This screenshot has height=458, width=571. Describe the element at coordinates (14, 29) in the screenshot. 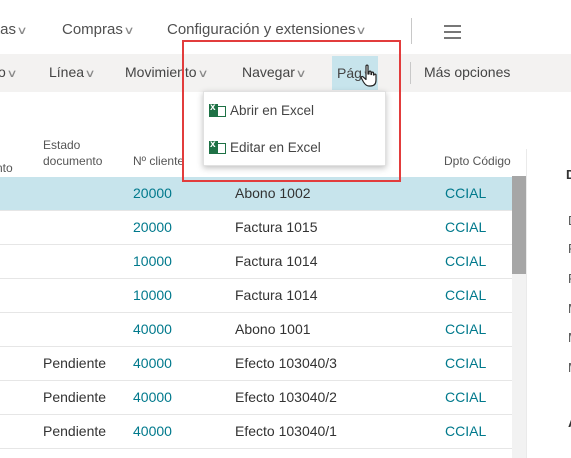

I see `nav-item-ventas: tas∨` at that location.